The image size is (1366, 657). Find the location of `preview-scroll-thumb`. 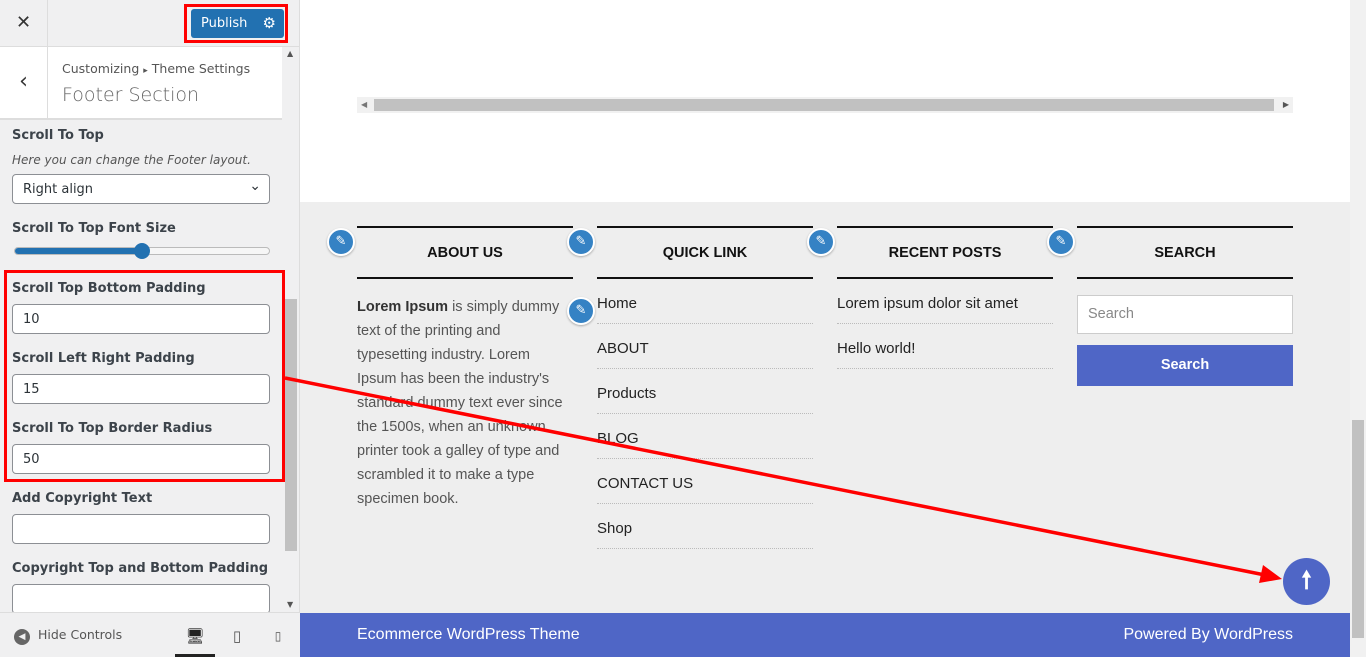

preview-scroll-thumb is located at coordinates (1358, 529).